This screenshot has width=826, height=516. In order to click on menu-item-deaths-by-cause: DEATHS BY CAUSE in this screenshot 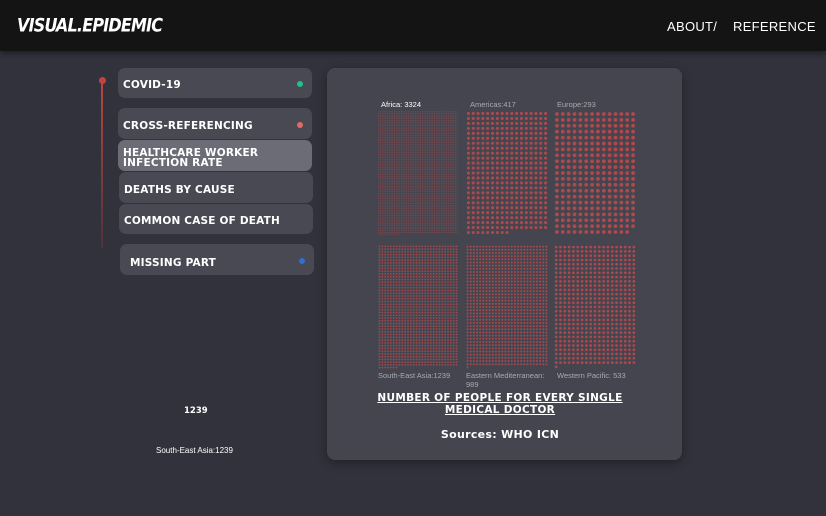, I will do `click(216, 187)`.